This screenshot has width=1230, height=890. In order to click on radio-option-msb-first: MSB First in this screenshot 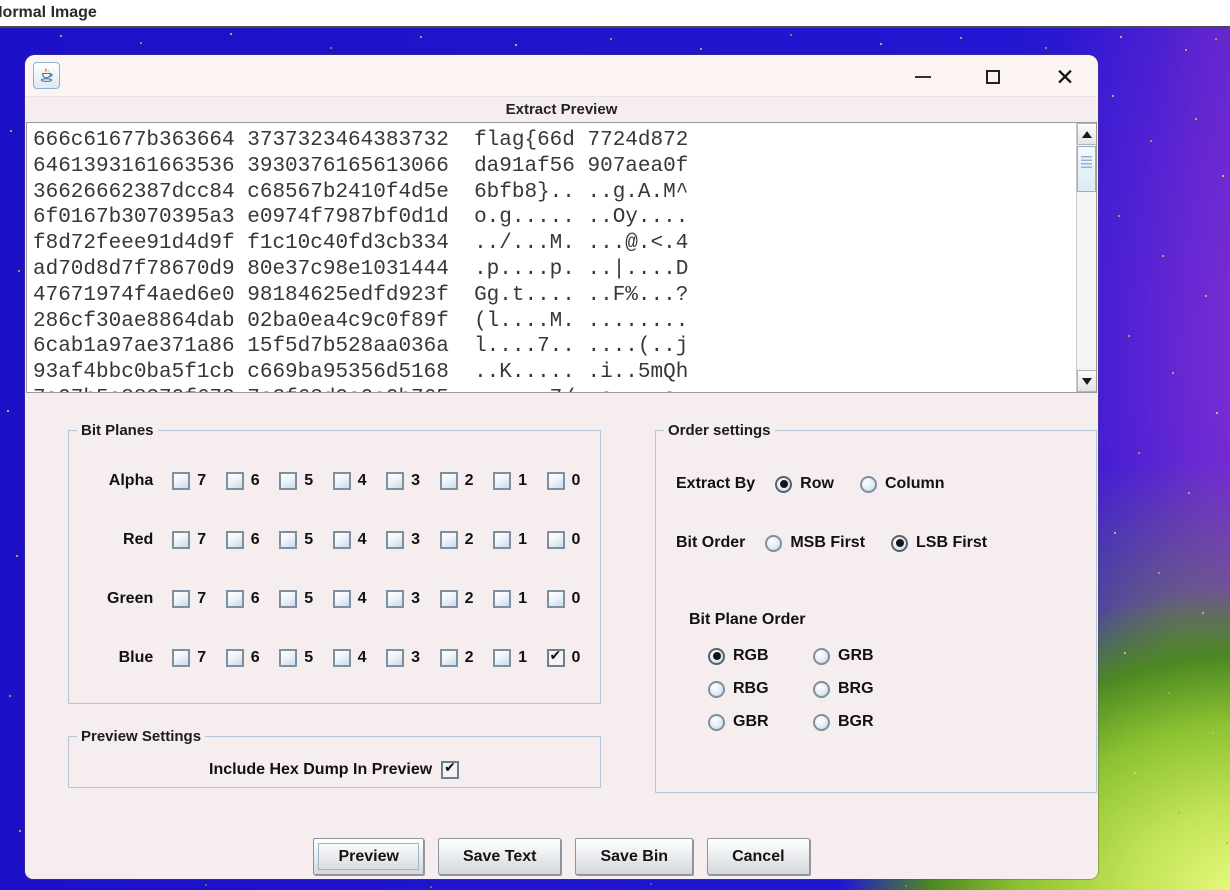, I will do `click(815, 543)`.